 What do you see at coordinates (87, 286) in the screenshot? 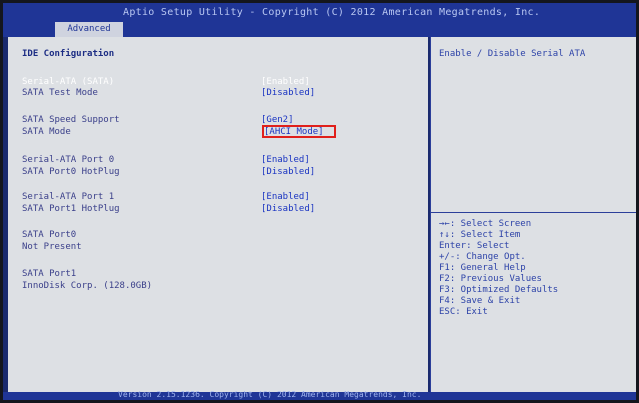
I see `port1-value: InnoDisk Corp. (128.0GB)` at bounding box center [87, 286].